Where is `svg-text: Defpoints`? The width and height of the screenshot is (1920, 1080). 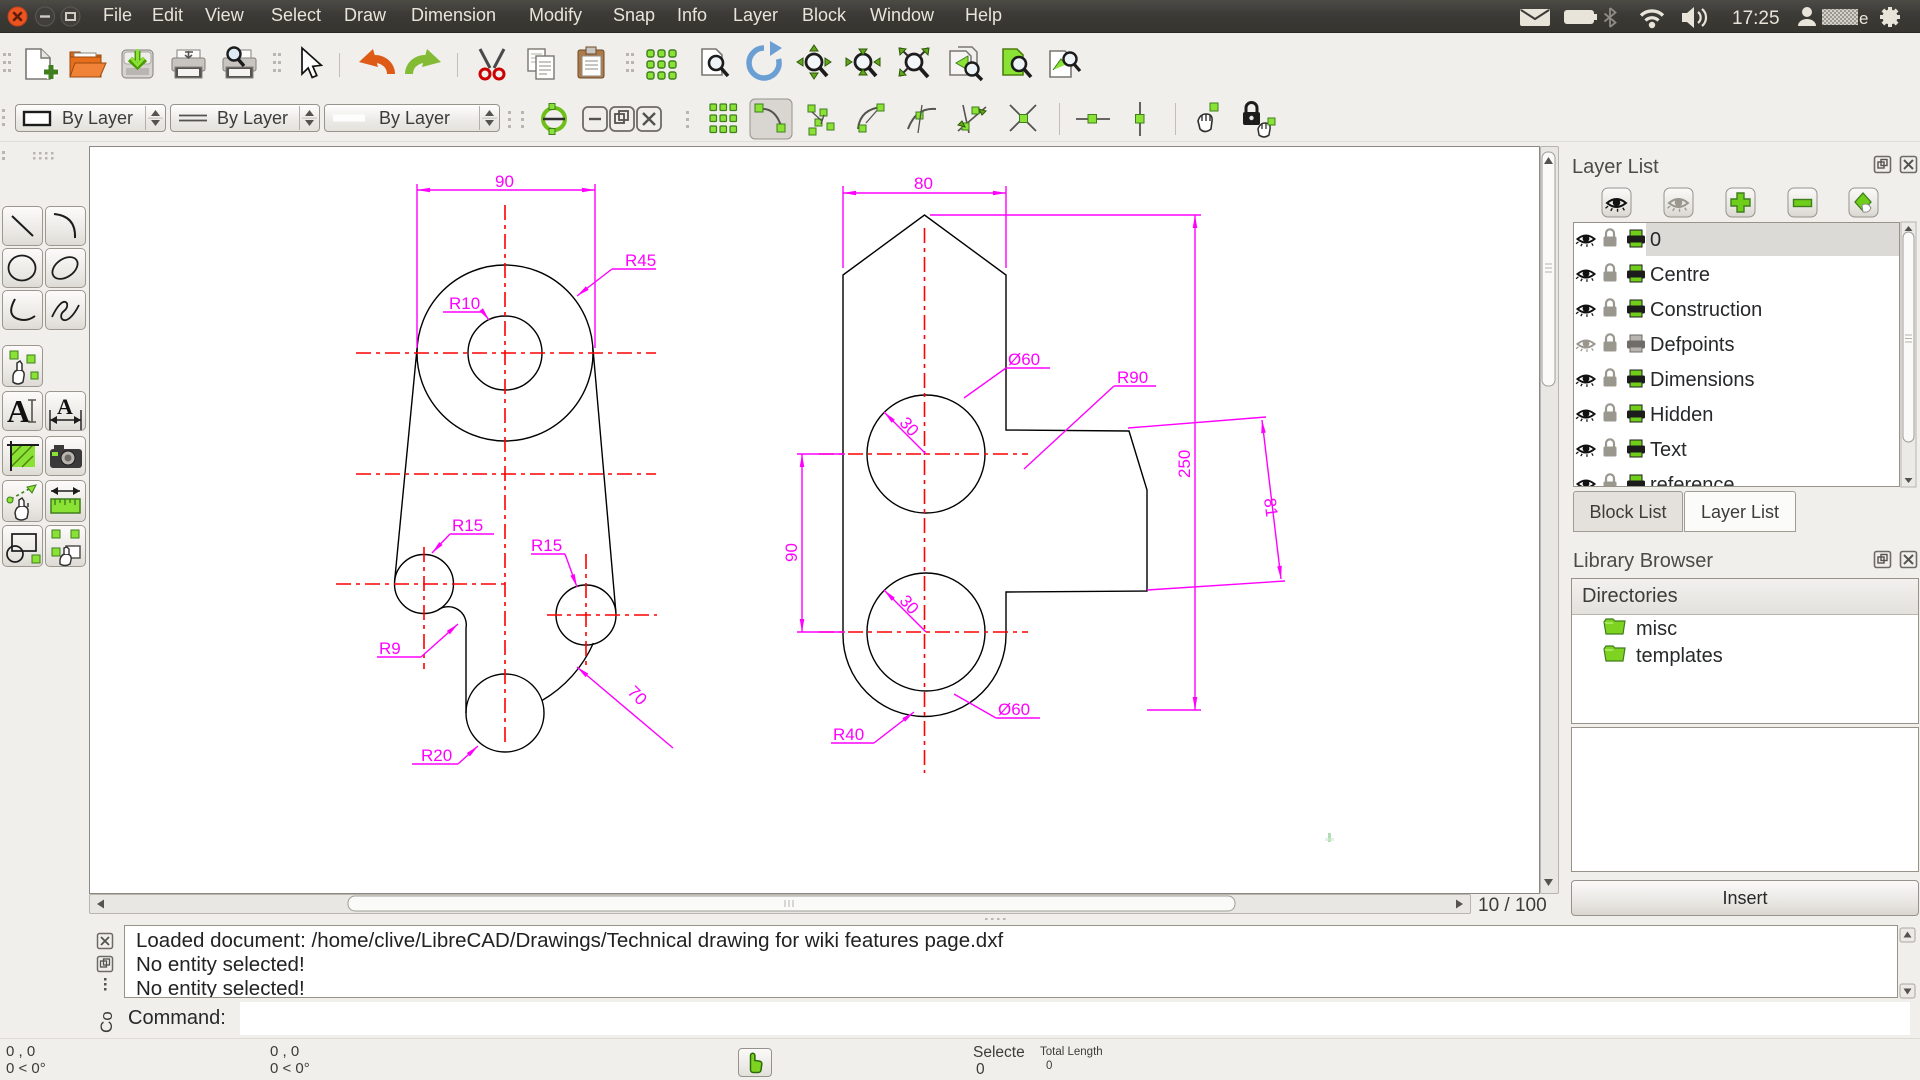 svg-text: Defpoints is located at coordinates (1692, 345).